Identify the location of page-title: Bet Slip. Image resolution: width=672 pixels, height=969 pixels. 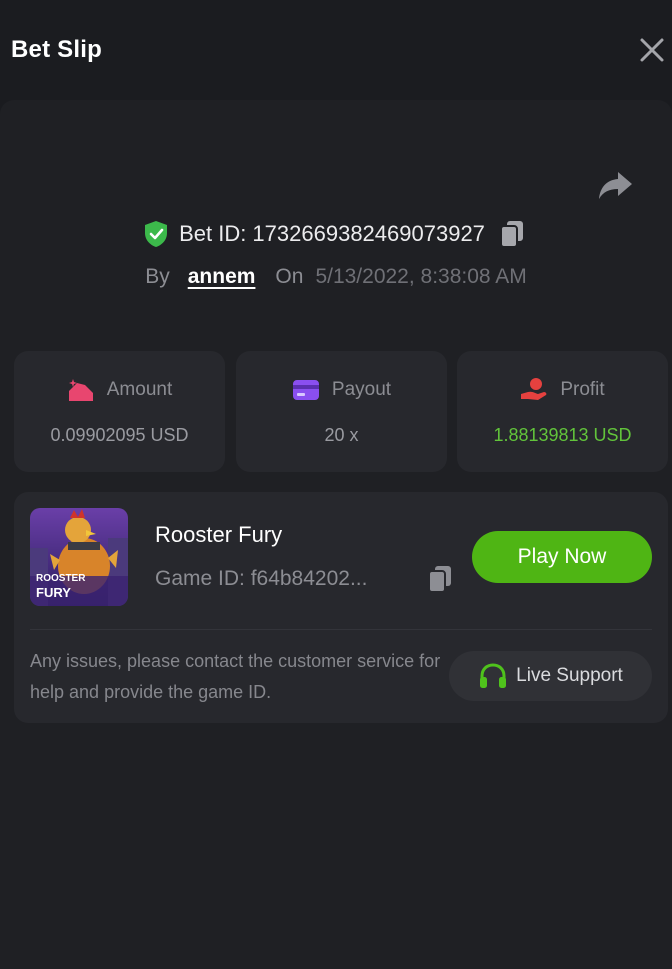
(56, 49).